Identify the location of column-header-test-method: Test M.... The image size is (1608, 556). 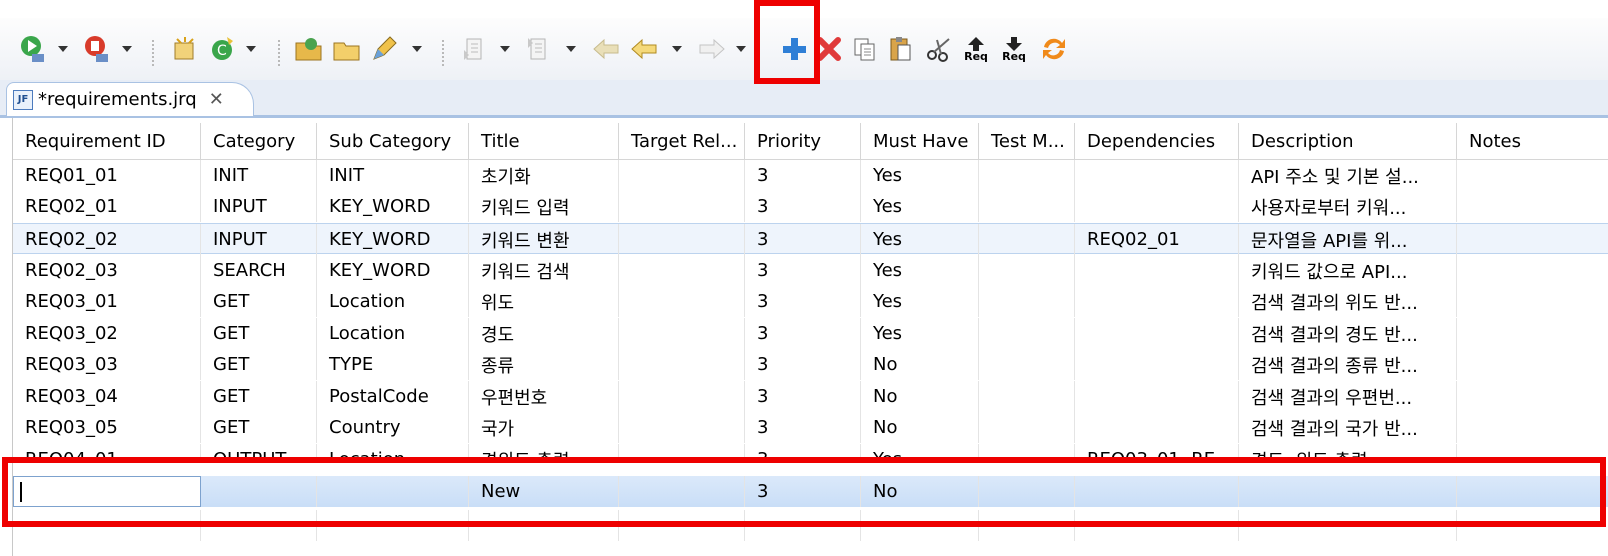
(1027, 141).